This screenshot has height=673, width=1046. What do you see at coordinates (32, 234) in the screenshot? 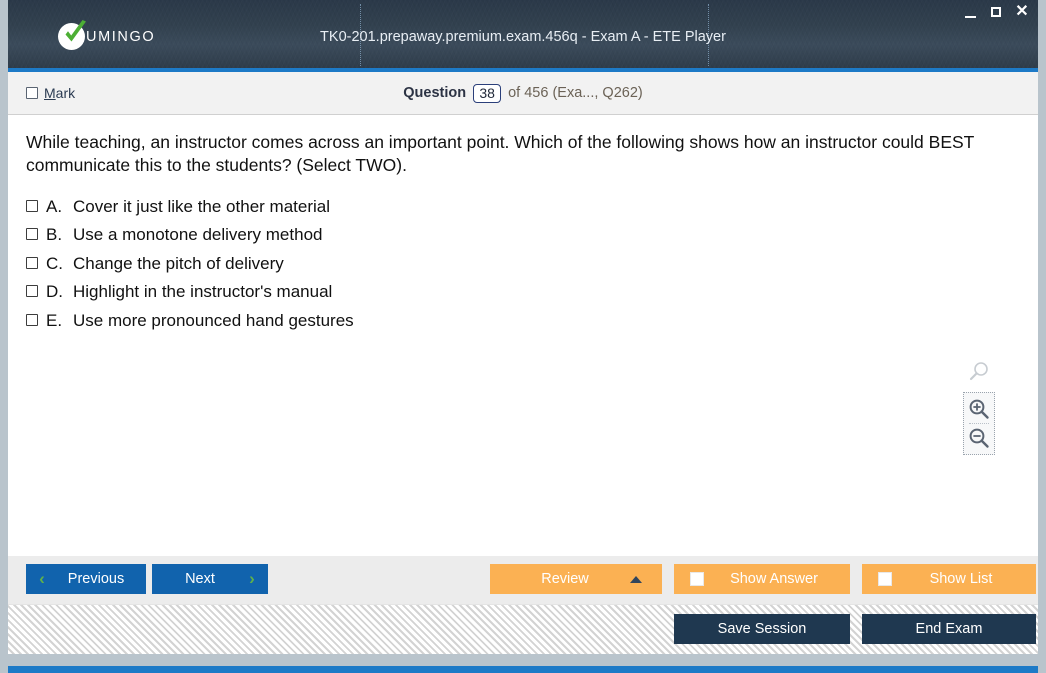
I see `answer-checkbox-b` at bounding box center [32, 234].